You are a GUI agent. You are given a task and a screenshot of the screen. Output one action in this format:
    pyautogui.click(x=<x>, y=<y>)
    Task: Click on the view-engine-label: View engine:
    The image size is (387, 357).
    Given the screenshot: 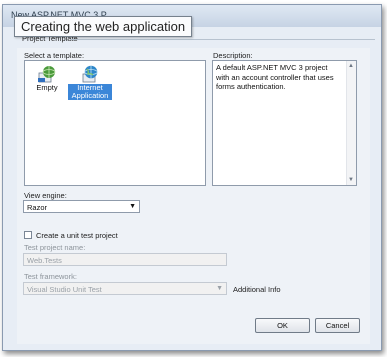 What is the action you would take?
    pyautogui.click(x=45, y=195)
    